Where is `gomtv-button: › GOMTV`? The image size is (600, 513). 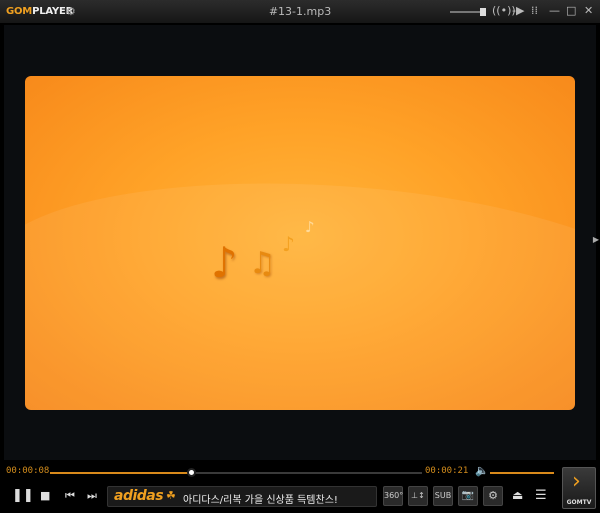 gomtv-button: › GOMTV is located at coordinates (579, 488).